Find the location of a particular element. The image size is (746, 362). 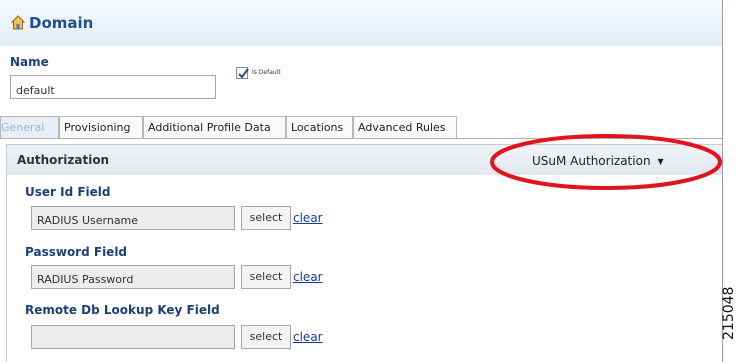

domain-house-icon is located at coordinates (18, 23).